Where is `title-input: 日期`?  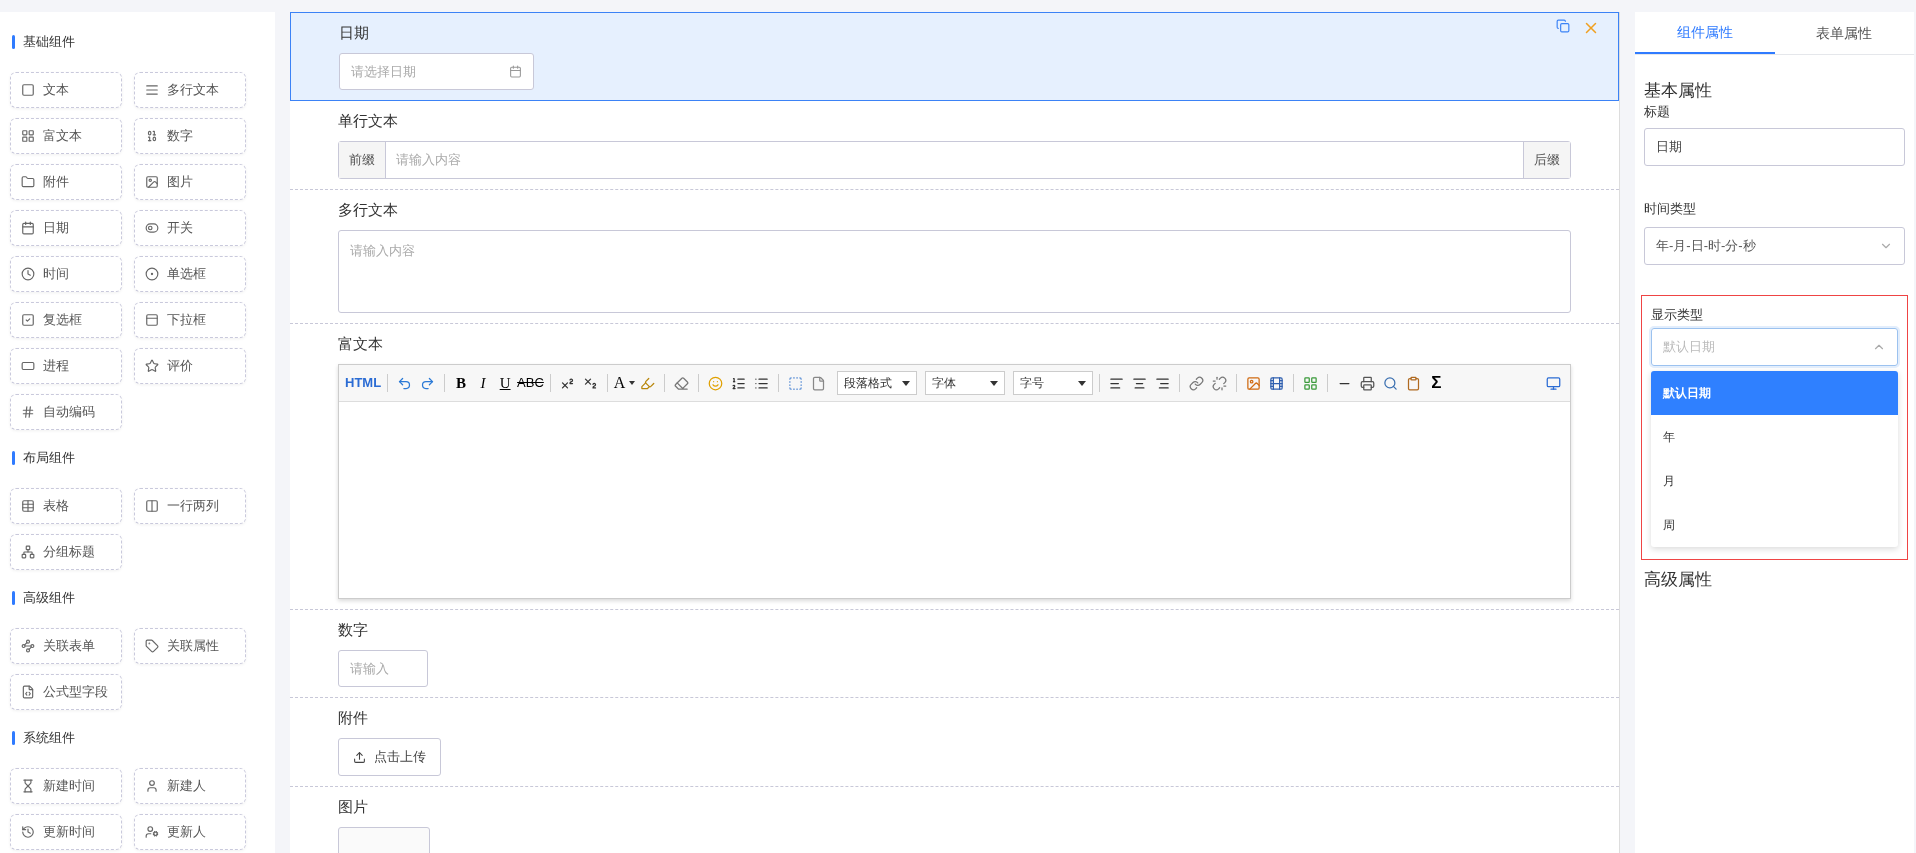
title-input: 日期 is located at coordinates (1774, 147).